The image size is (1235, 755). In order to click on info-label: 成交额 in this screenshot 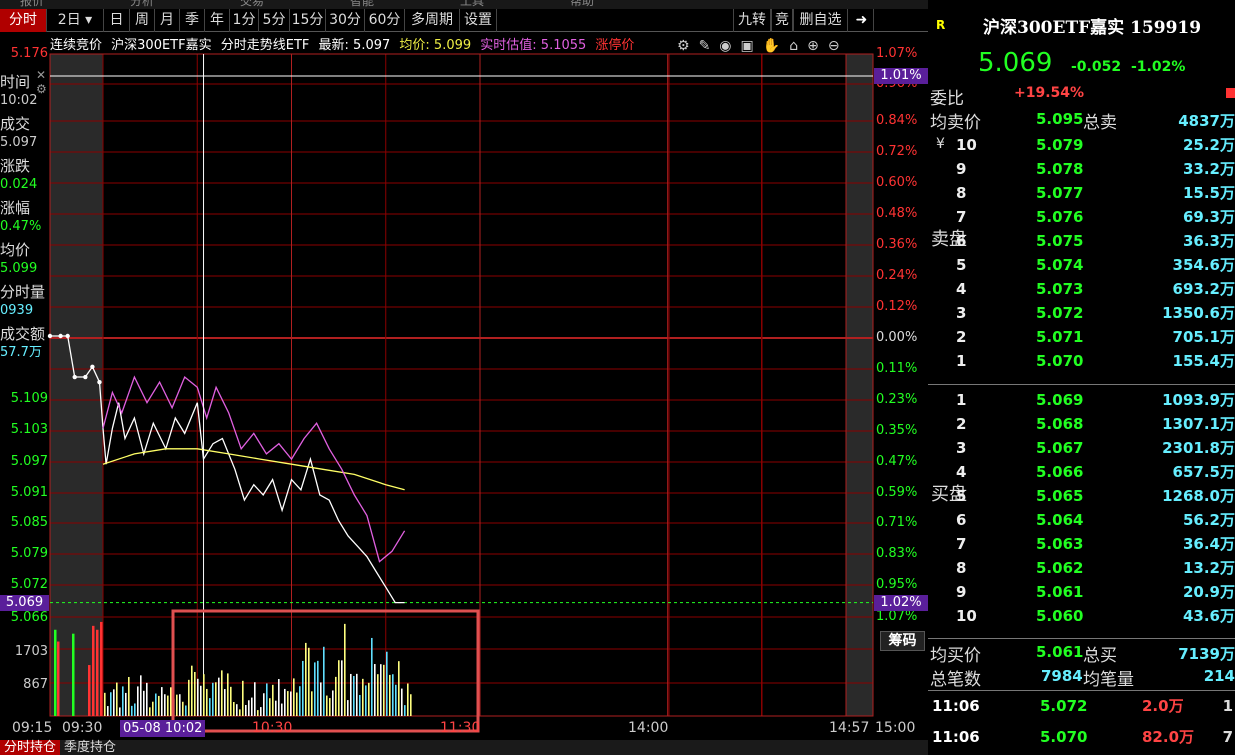, I will do `click(23, 334)`.